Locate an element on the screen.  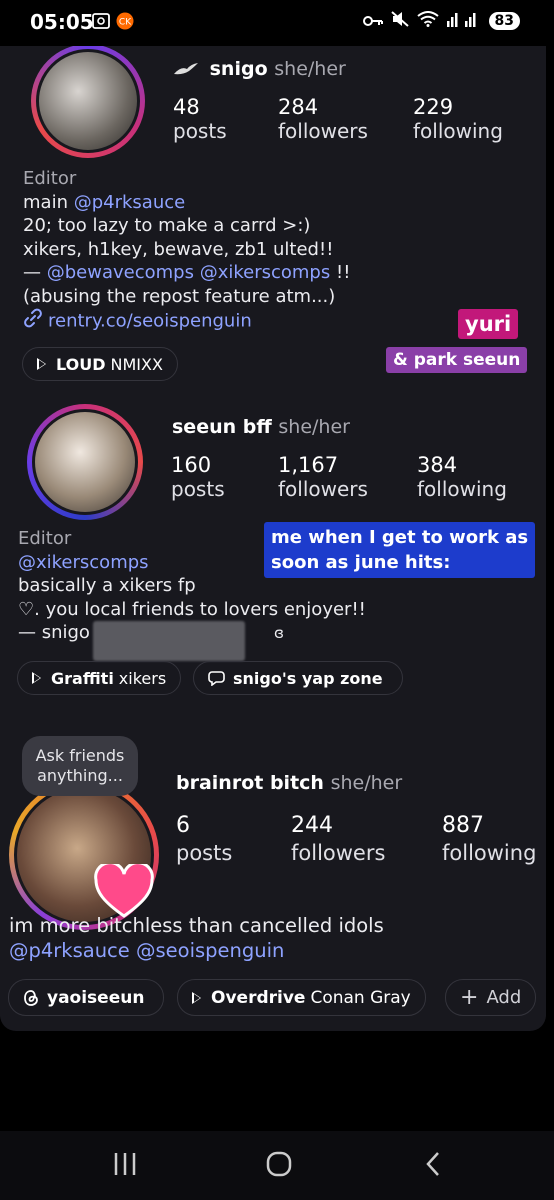
redacted-area is located at coordinates (169, 641).